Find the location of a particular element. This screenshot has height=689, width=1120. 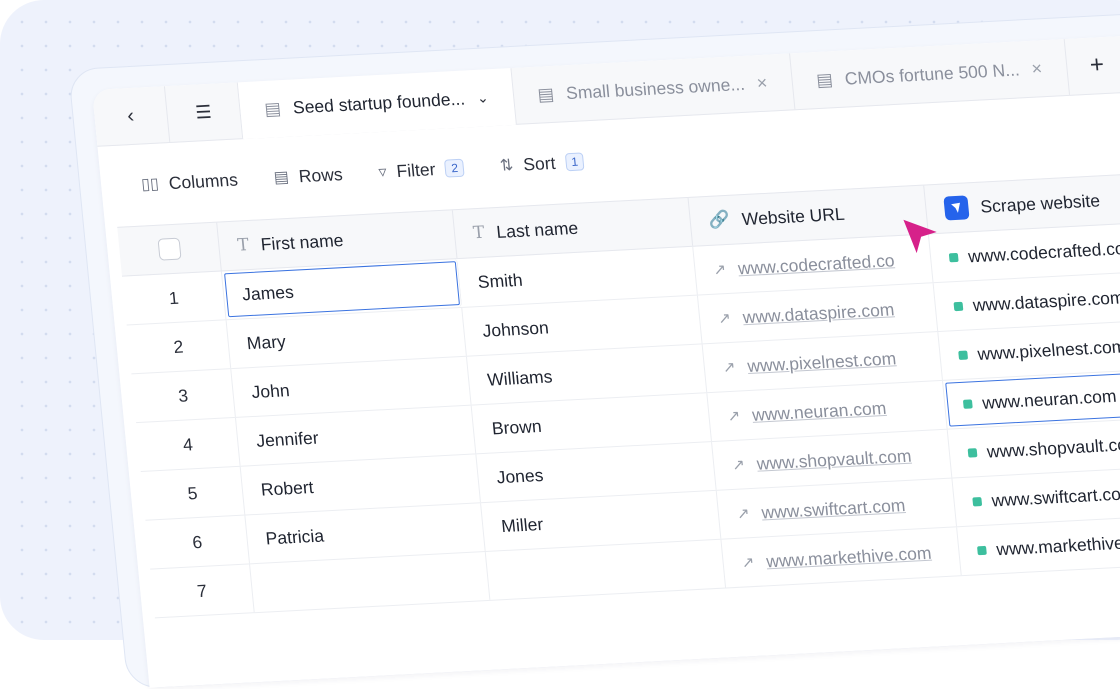

mouse-cursor-icon is located at coordinates (921, 239).